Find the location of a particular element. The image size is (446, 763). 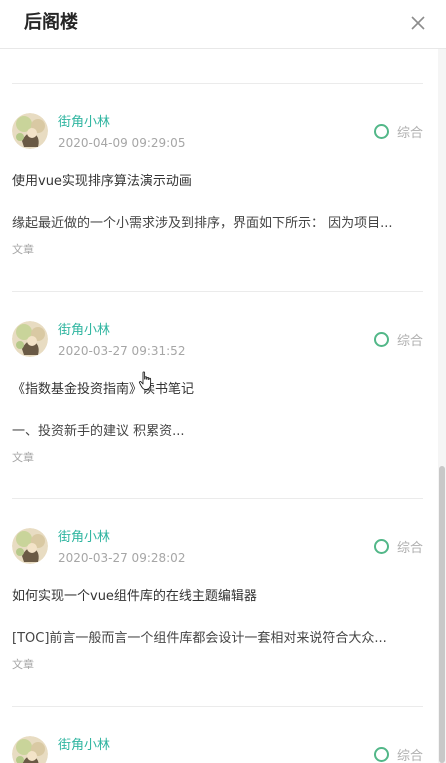

post-time: 2020-04-09 09:29:05 is located at coordinates (122, 143).